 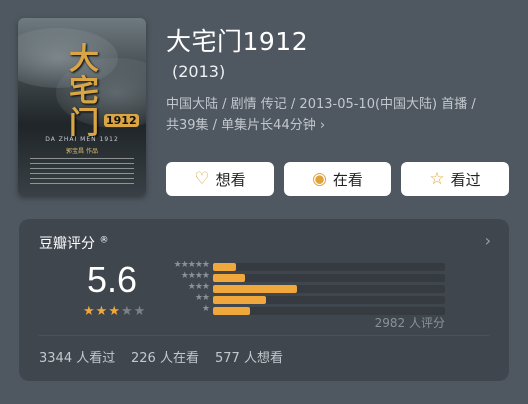 What do you see at coordinates (340, 125) in the screenshot?
I see `meta-line-2: 共39集 / 单集片长44分钟 ›` at bounding box center [340, 125].